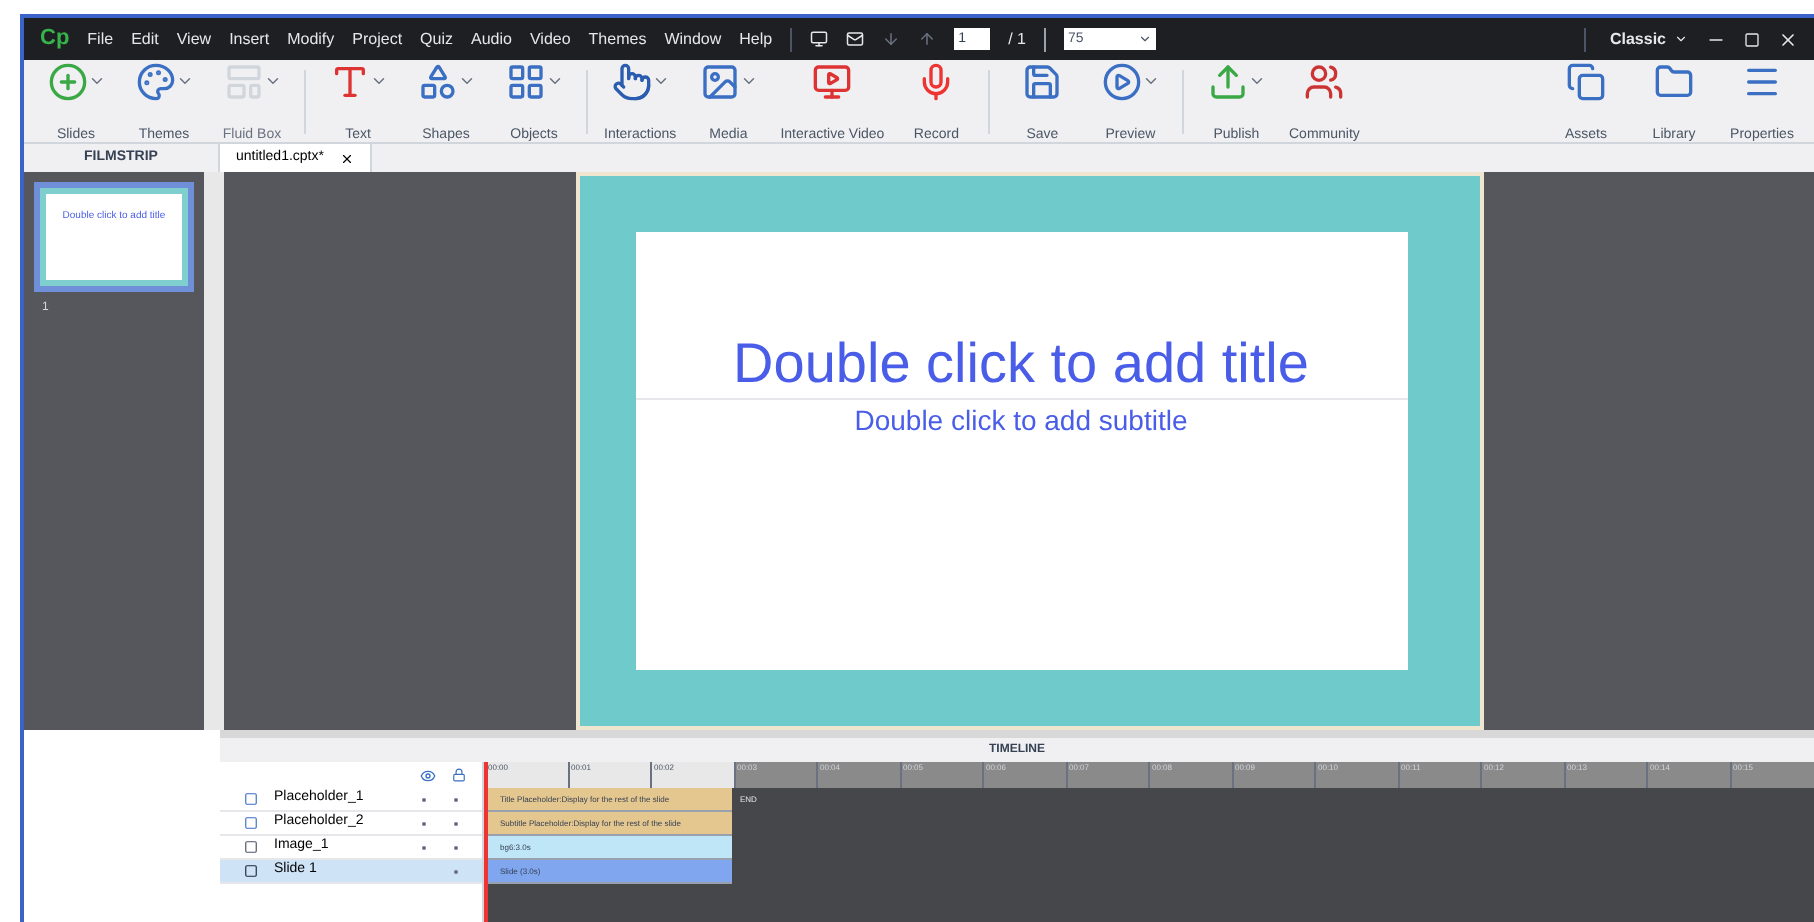  I want to click on upload-icon, so click(1227, 81).